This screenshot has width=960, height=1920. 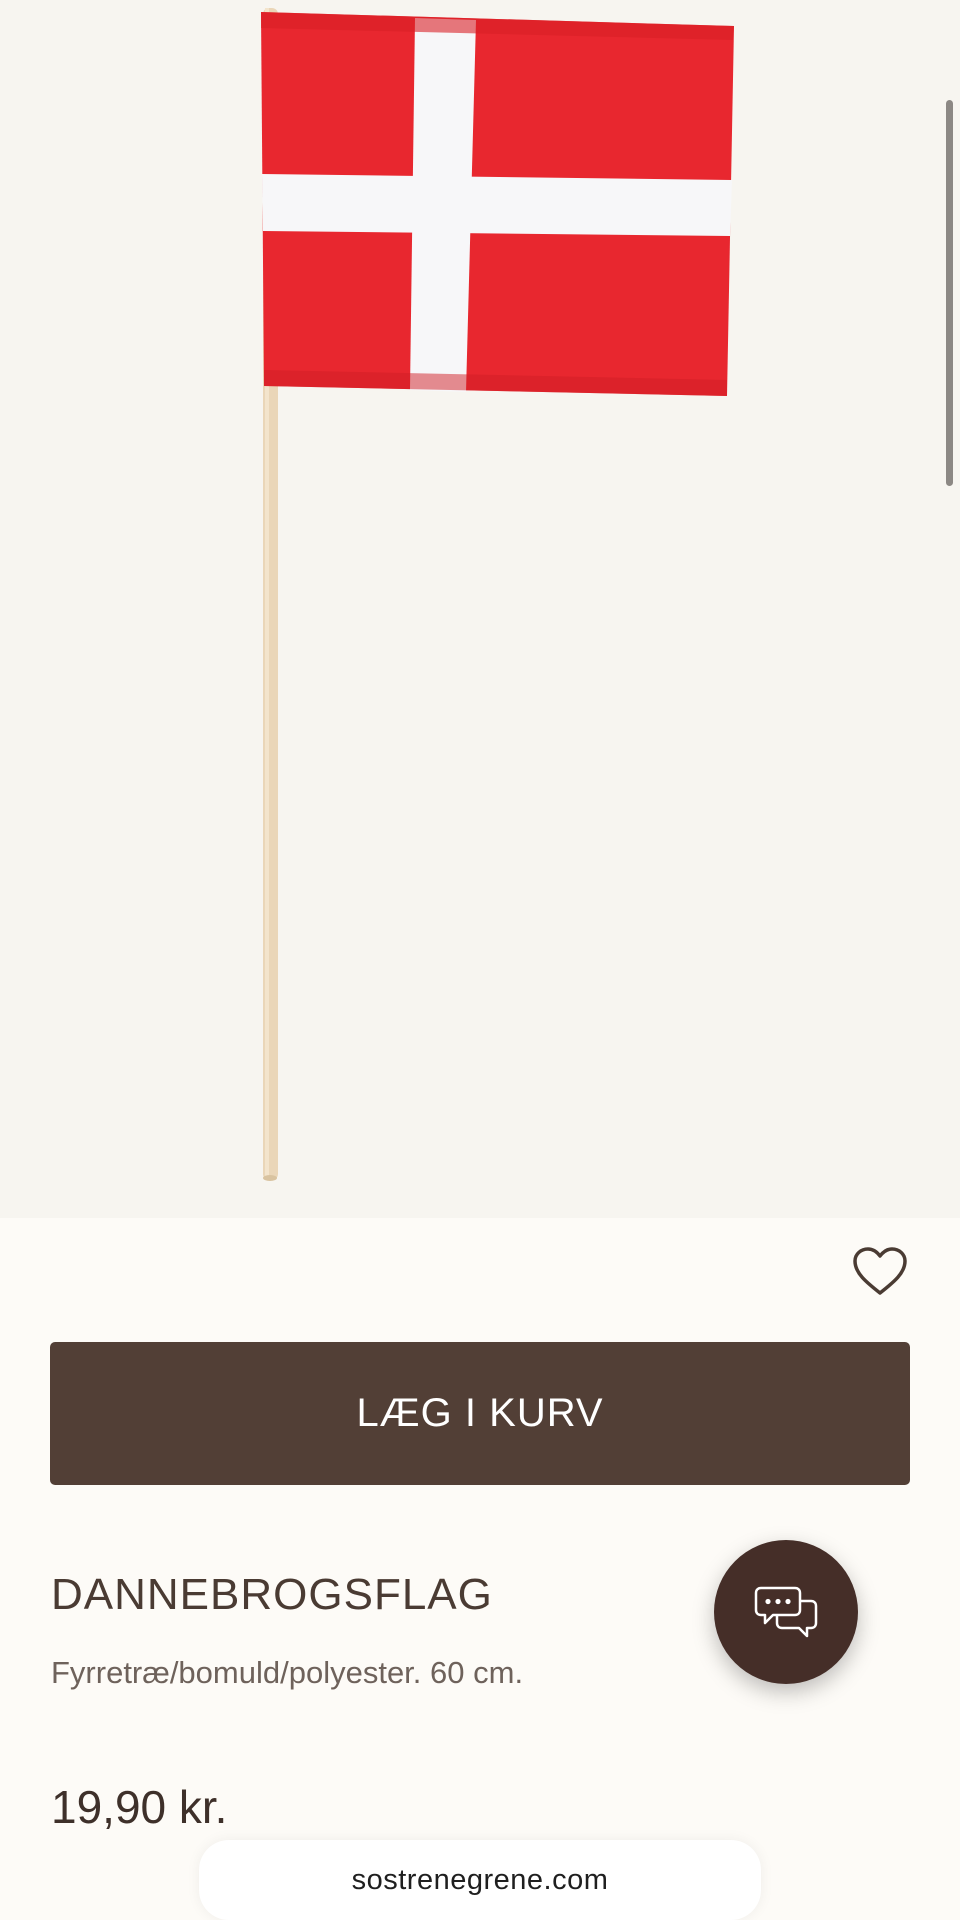 I want to click on browser-url-bar: sostrenegrene.com, so click(x=480, y=1880).